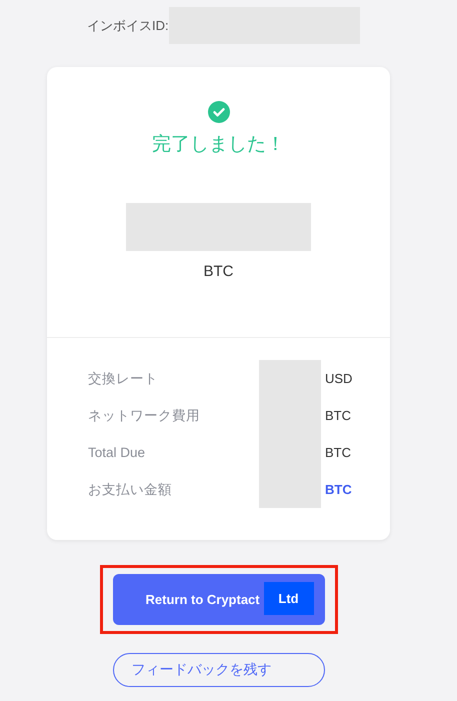  What do you see at coordinates (218, 145) in the screenshot?
I see `success-title: 完了しました！` at bounding box center [218, 145].